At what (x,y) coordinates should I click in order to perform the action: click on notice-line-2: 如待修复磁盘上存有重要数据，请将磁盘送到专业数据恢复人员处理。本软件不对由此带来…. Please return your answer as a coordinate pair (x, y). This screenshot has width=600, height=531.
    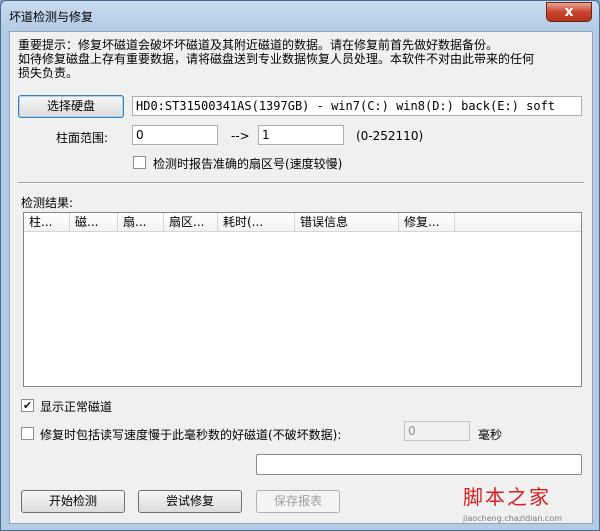
    Looking at the image, I should click on (276, 59).